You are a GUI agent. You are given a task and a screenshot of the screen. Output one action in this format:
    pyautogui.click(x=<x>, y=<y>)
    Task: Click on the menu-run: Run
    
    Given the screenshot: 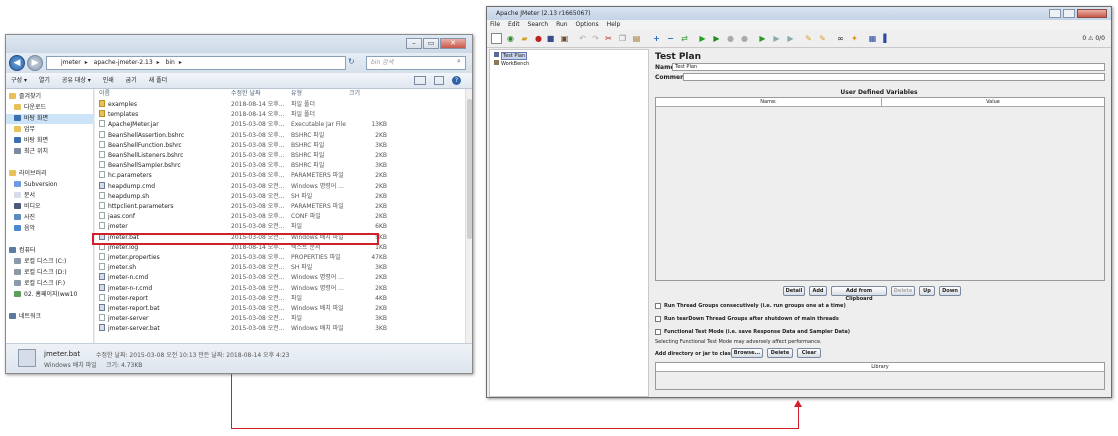 What is the action you would take?
    pyautogui.click(x=562, y=24)
    